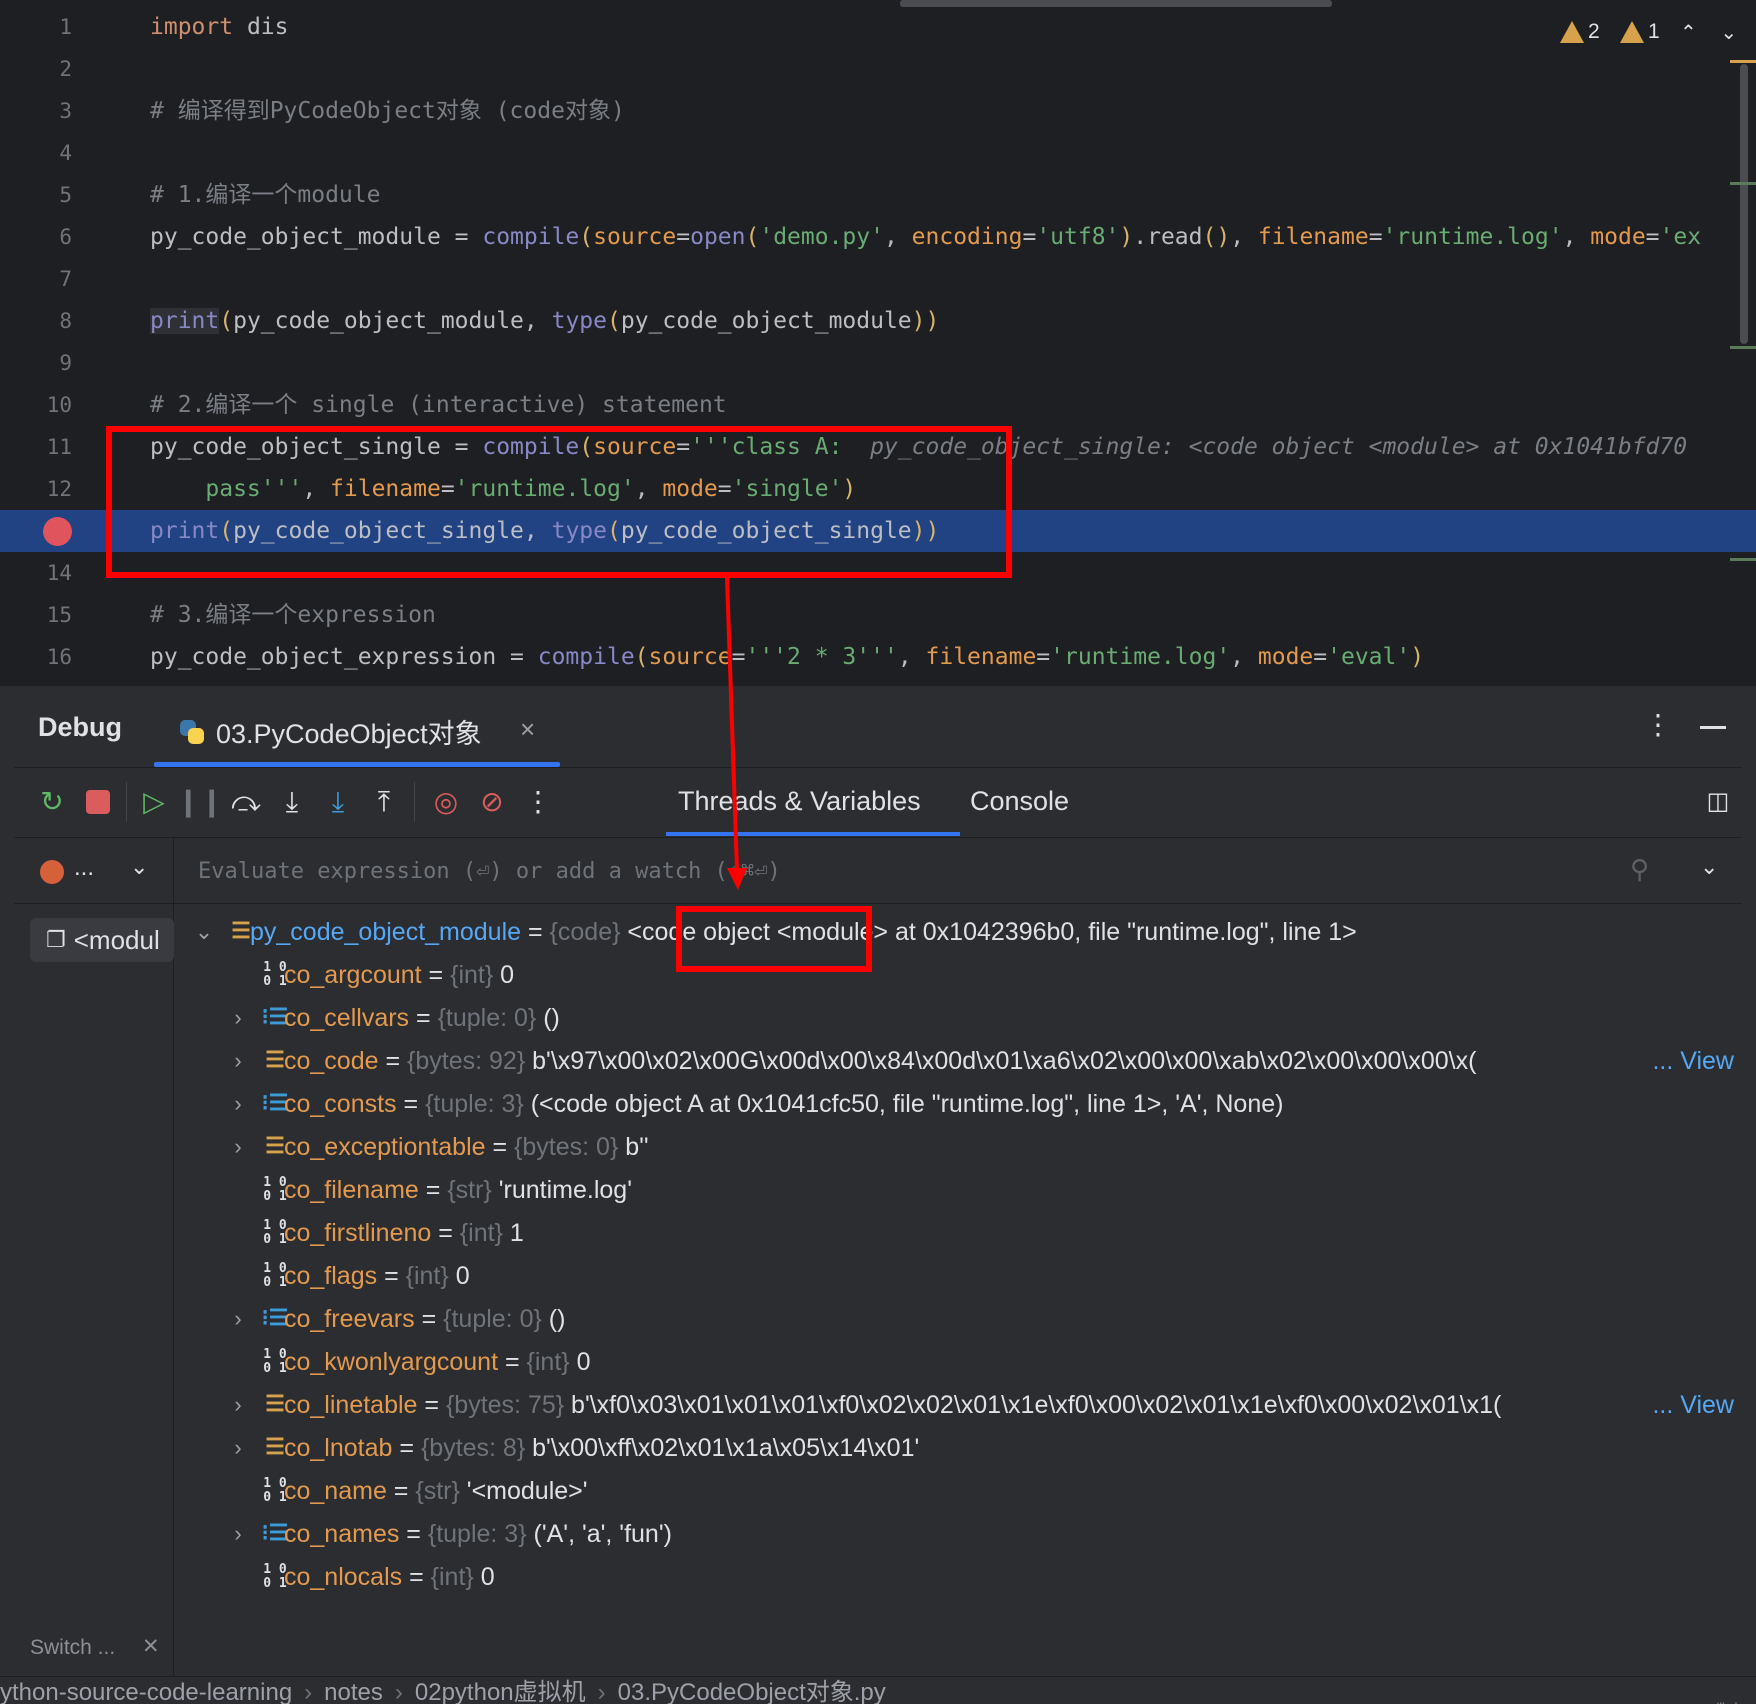 The image size is (1756, 1704). Describe the element at coordinates (959, 1190) in the screenshot. I see `variable-row: 1 0 0 1 co_filename = {str} 'runtime.log'` at that location.